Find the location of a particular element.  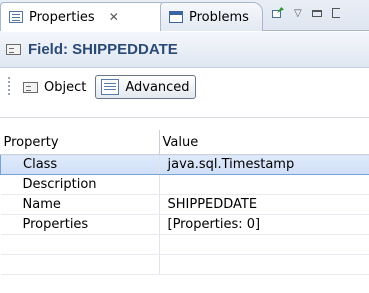

object-mode-button: Object is located at coordinates (54, 87).